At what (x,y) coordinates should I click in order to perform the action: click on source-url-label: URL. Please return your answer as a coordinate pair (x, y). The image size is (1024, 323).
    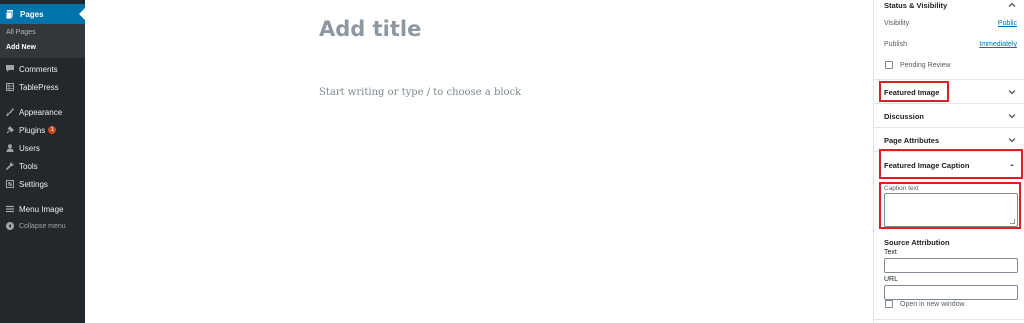
    Looking at the image, I should click on (891, 279).